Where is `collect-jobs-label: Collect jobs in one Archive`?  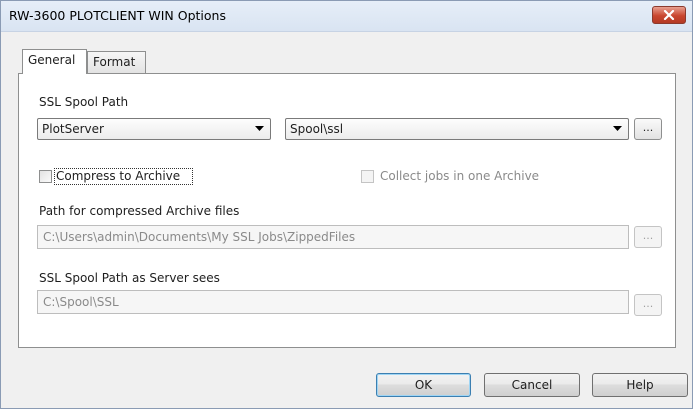
collect-jobs-label: Collect jobs in one Archive is located at coordinates (460, 176).